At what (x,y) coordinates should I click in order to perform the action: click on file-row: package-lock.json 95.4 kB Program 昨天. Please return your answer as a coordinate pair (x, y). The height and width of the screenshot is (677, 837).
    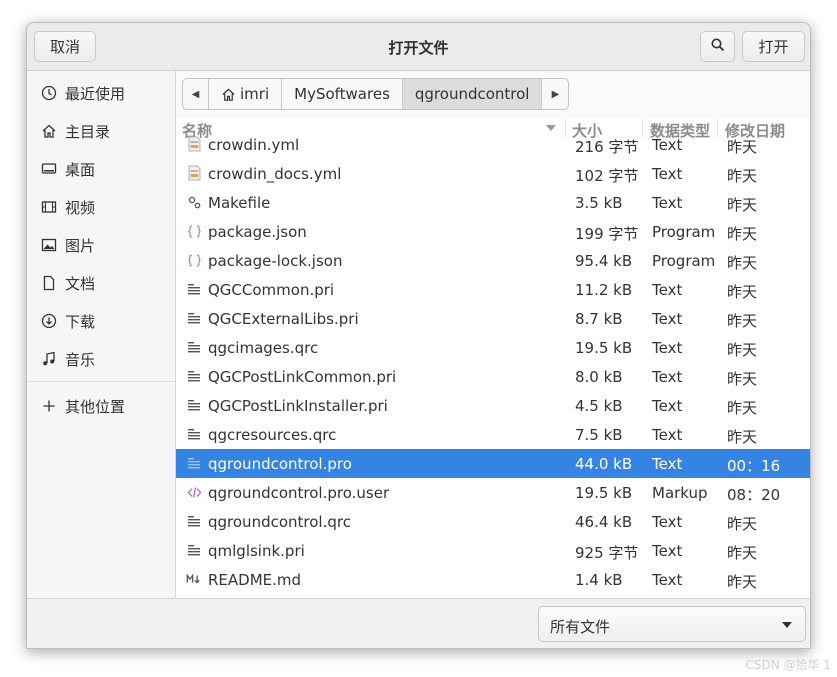
    Looking at the image, I should click on (493, 260).